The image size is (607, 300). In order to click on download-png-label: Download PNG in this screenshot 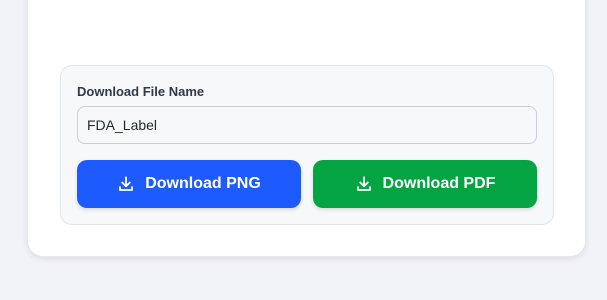, I will do `click(203, 183)`.